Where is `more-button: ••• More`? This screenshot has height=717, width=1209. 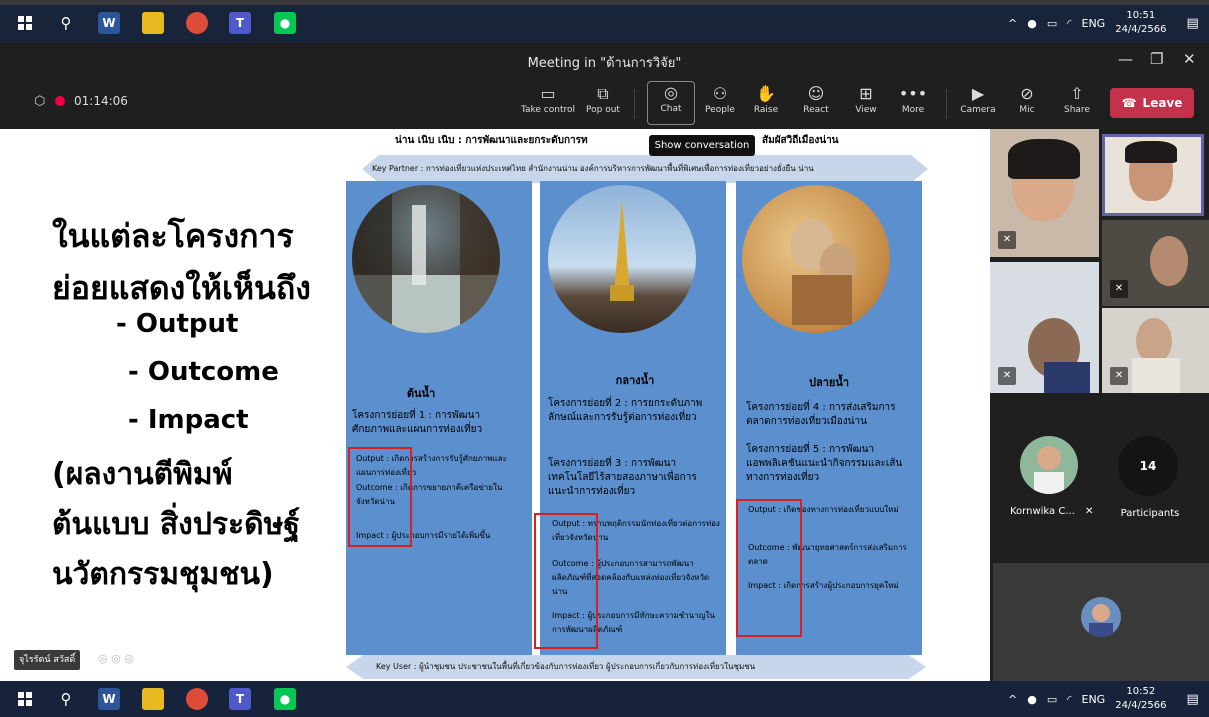
more-button: ••• More is located at coordinates (913, 99).